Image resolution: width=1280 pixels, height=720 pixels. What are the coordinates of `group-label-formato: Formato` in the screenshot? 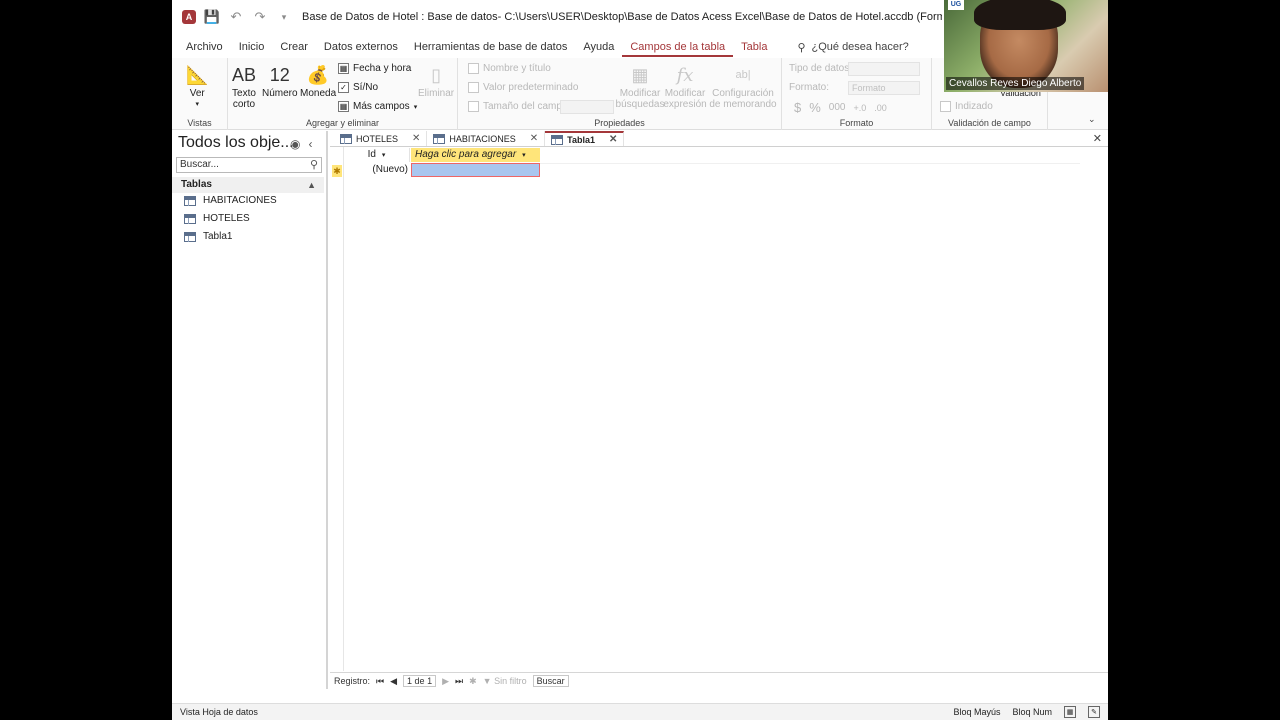 It's located at (856, 123).